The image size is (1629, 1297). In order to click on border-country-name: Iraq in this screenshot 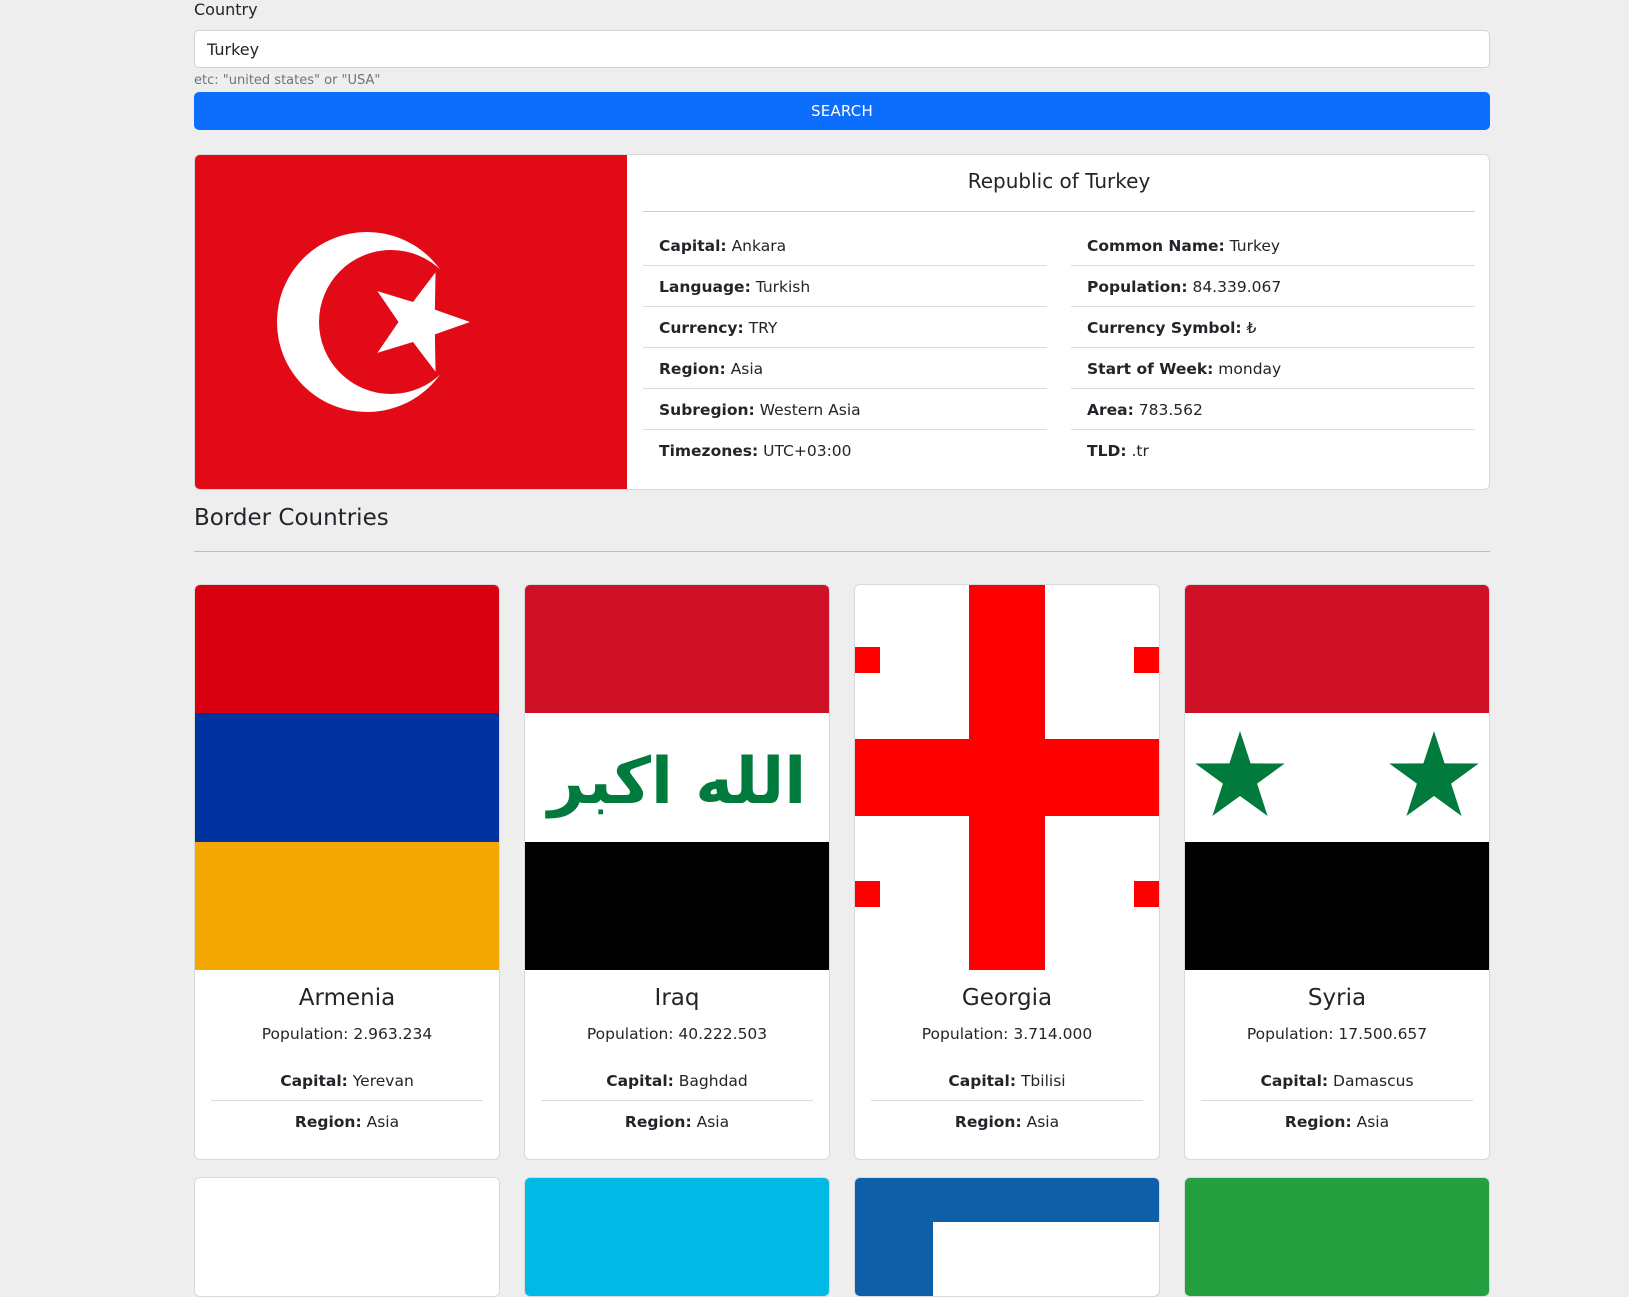, I will do `click(677, 998)`.